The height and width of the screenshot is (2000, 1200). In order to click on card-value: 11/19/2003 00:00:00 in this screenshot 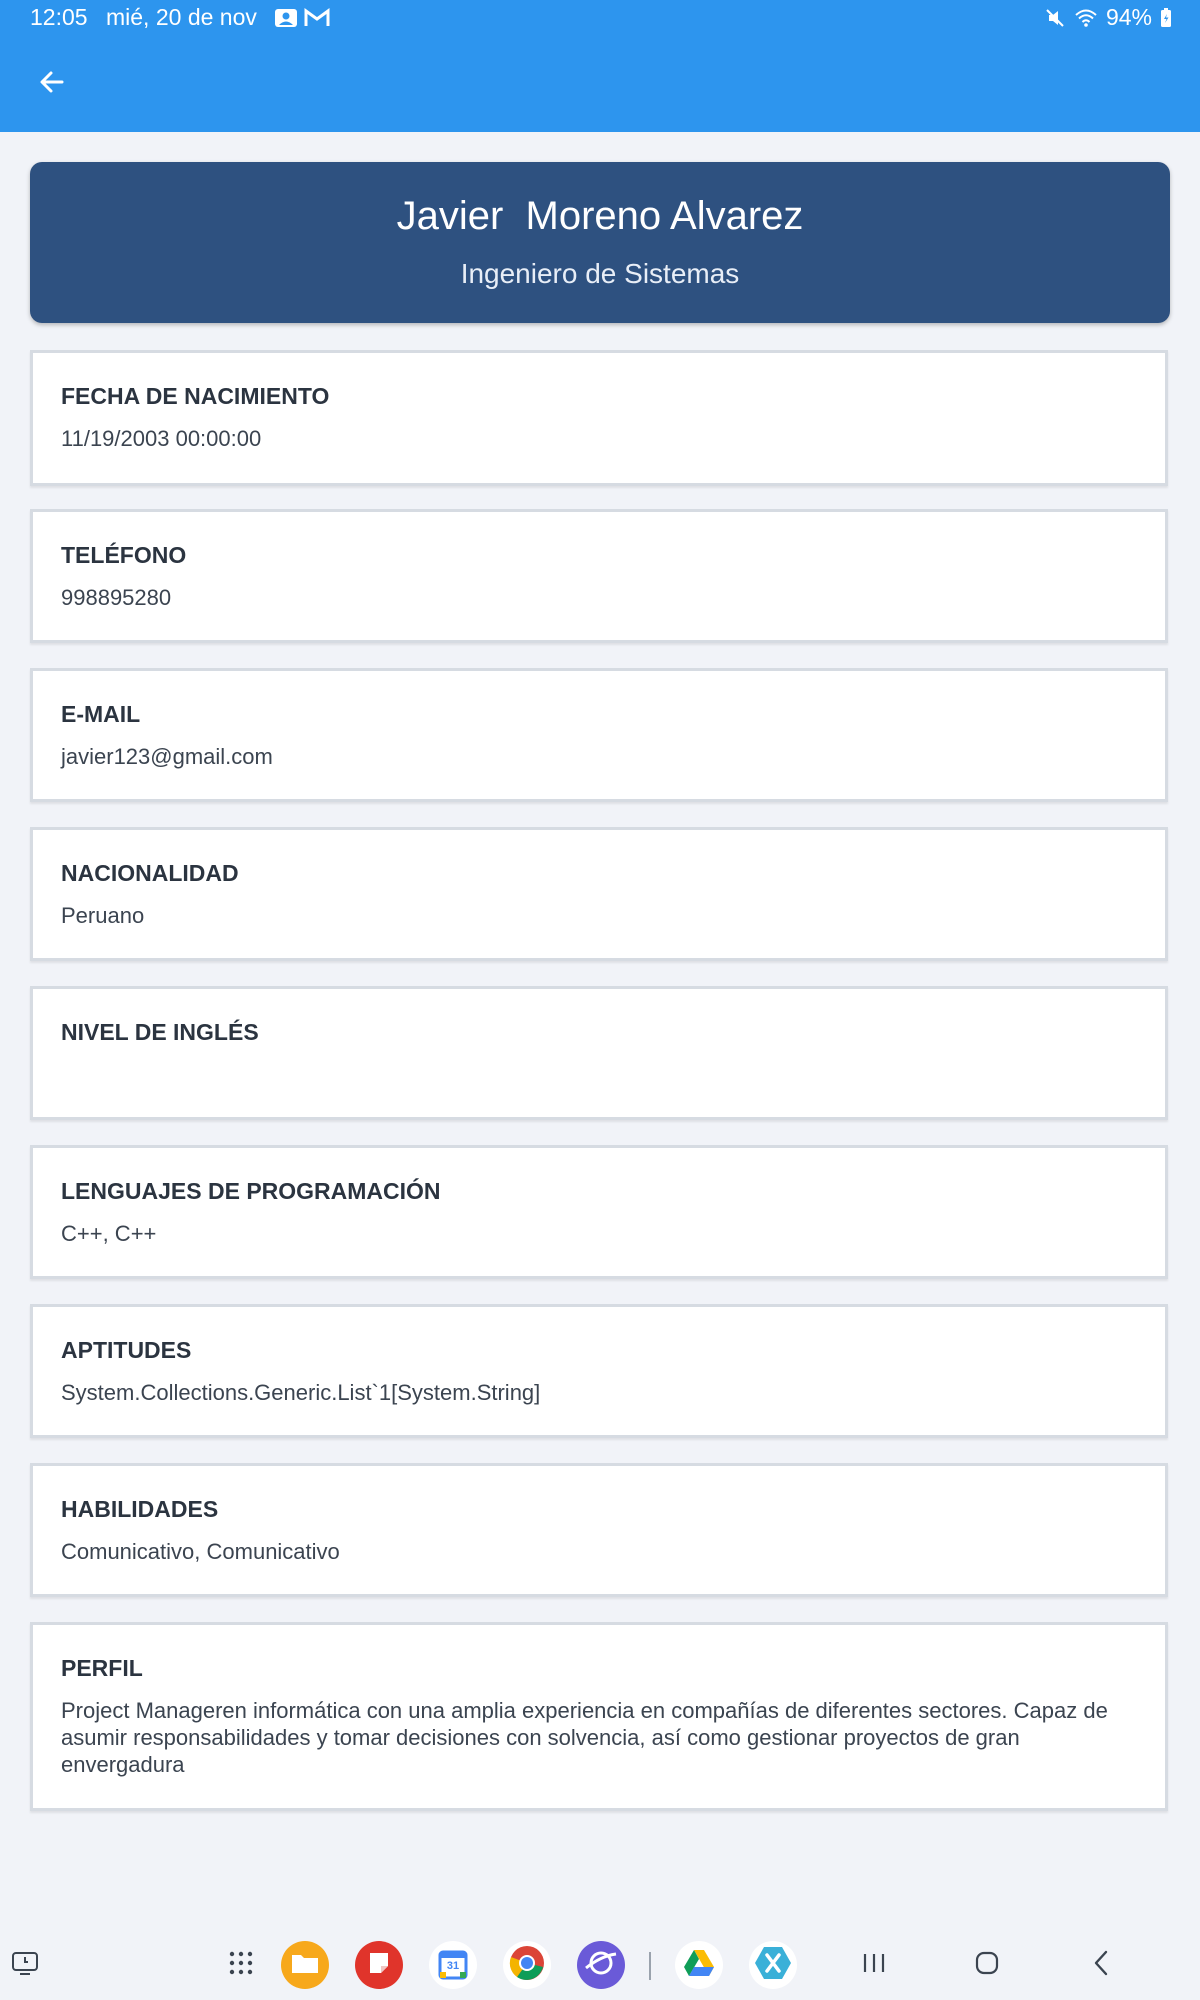, I will do `click(161, 438)`.